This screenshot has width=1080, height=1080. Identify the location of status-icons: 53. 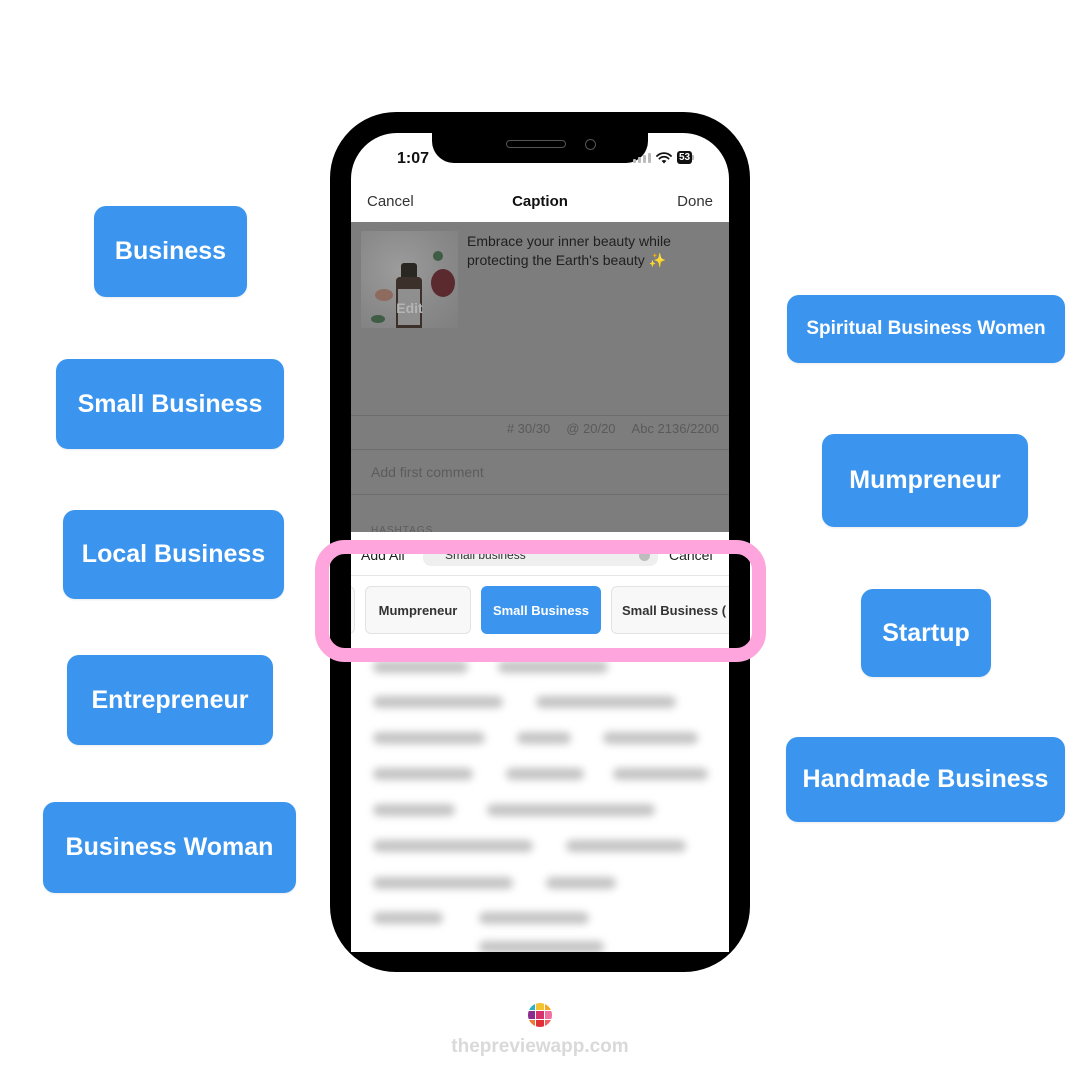
(664, 157).